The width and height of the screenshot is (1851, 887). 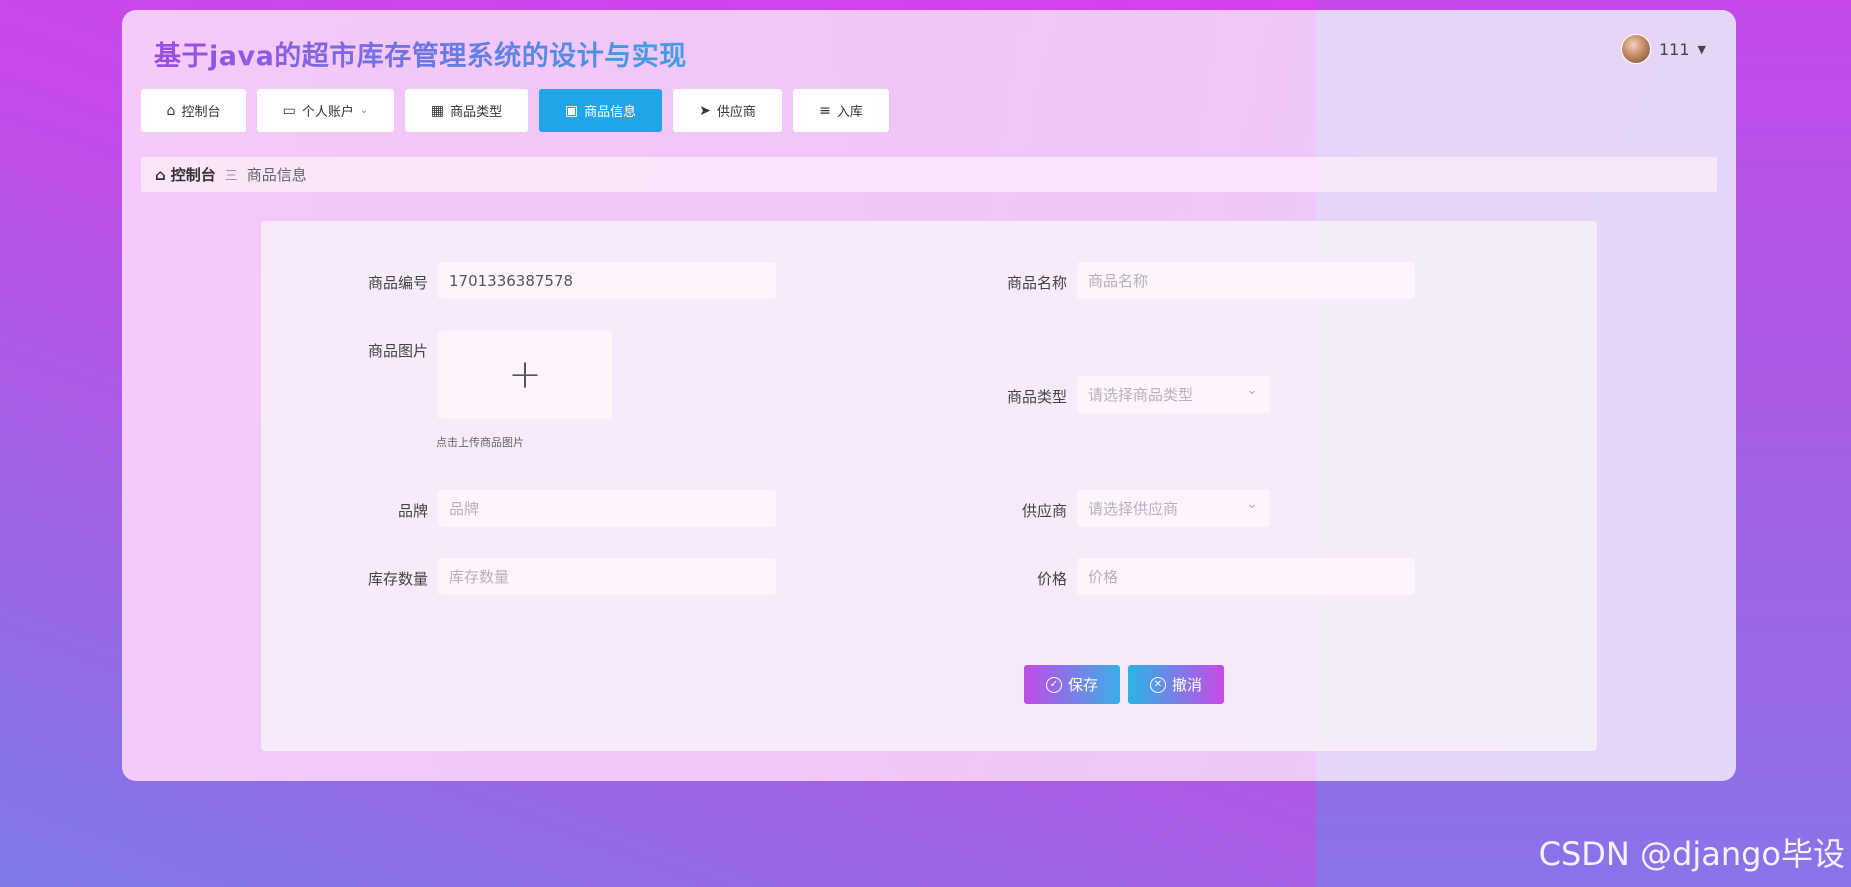 I want to click on product-no-input: 1701336387578, so click(x=607, y=280).